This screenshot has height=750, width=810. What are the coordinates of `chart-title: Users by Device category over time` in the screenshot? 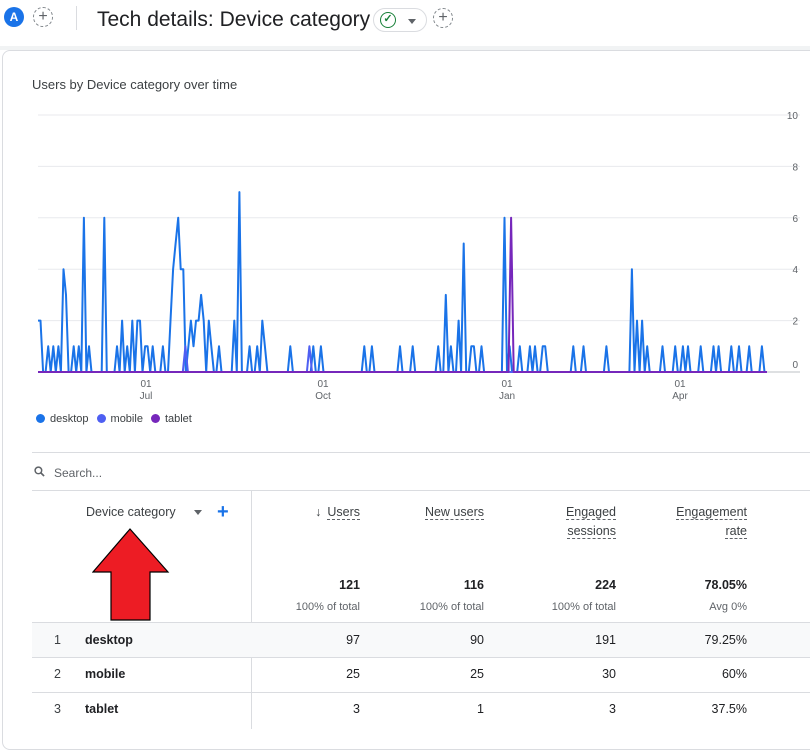 It's located at (135, 84).